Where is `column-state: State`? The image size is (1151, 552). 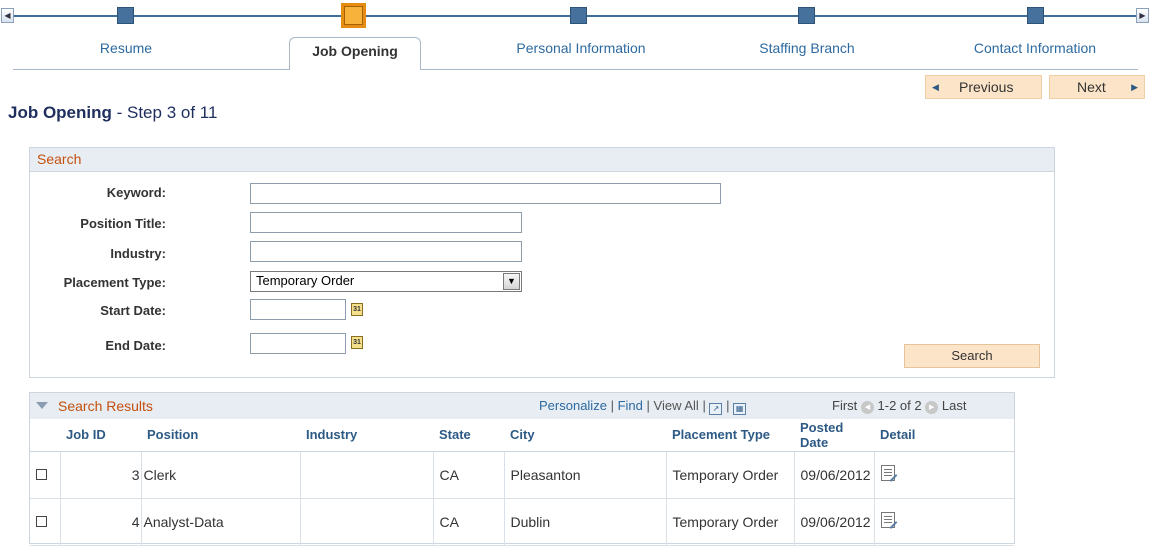 column-state: State is located at coordinates (468, 435).